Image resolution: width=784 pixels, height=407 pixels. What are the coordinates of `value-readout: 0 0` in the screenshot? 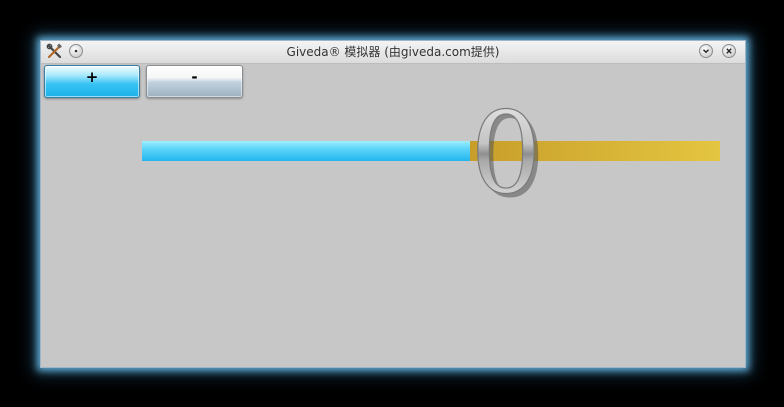 It's located at (506, 153).